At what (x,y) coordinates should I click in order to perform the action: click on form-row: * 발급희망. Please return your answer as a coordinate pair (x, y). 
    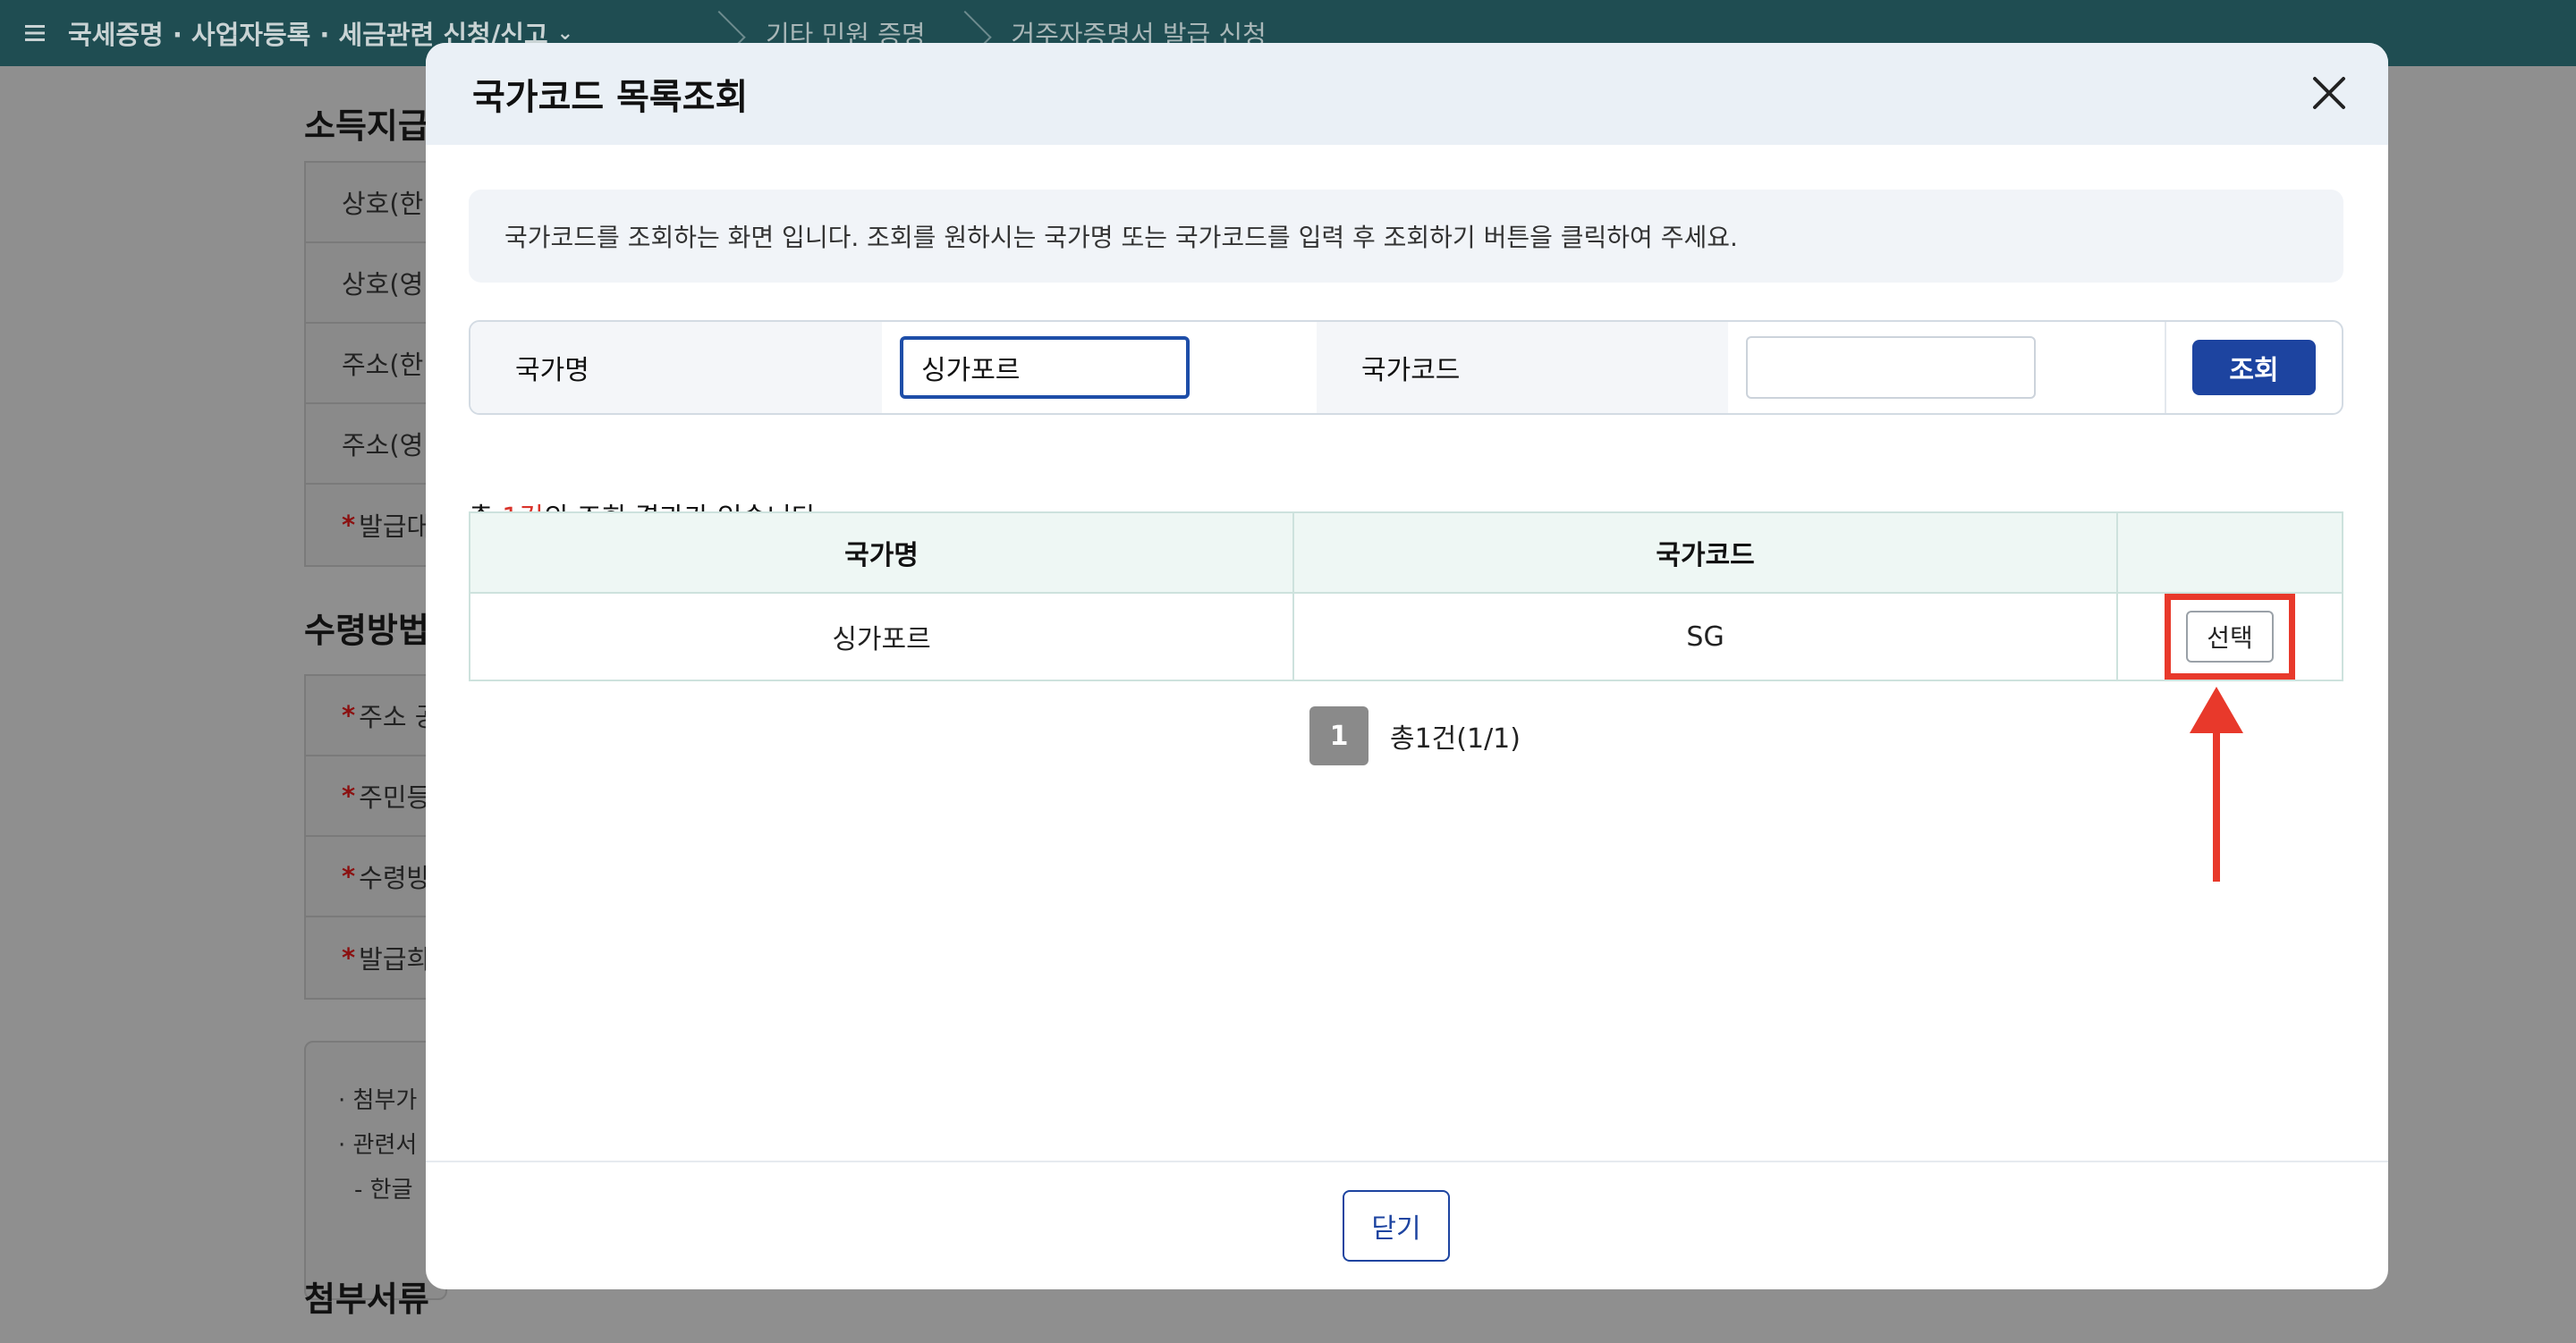
    Looking at the image, I should click on (375, 957).